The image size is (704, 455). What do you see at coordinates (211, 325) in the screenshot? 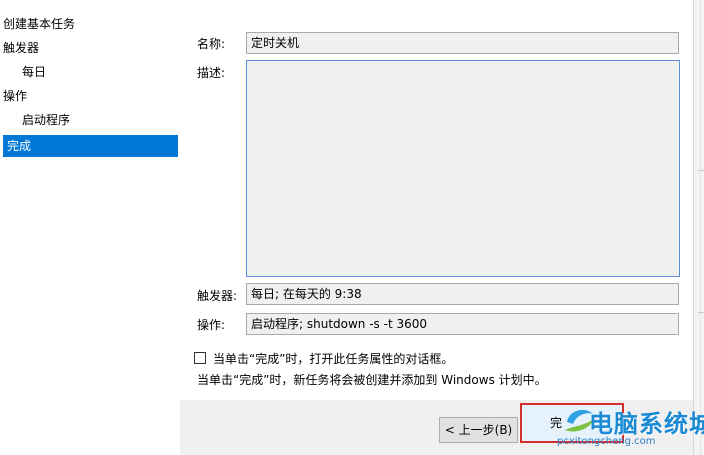
I see `action-label: 操作:` at bounding box center [211, 325].